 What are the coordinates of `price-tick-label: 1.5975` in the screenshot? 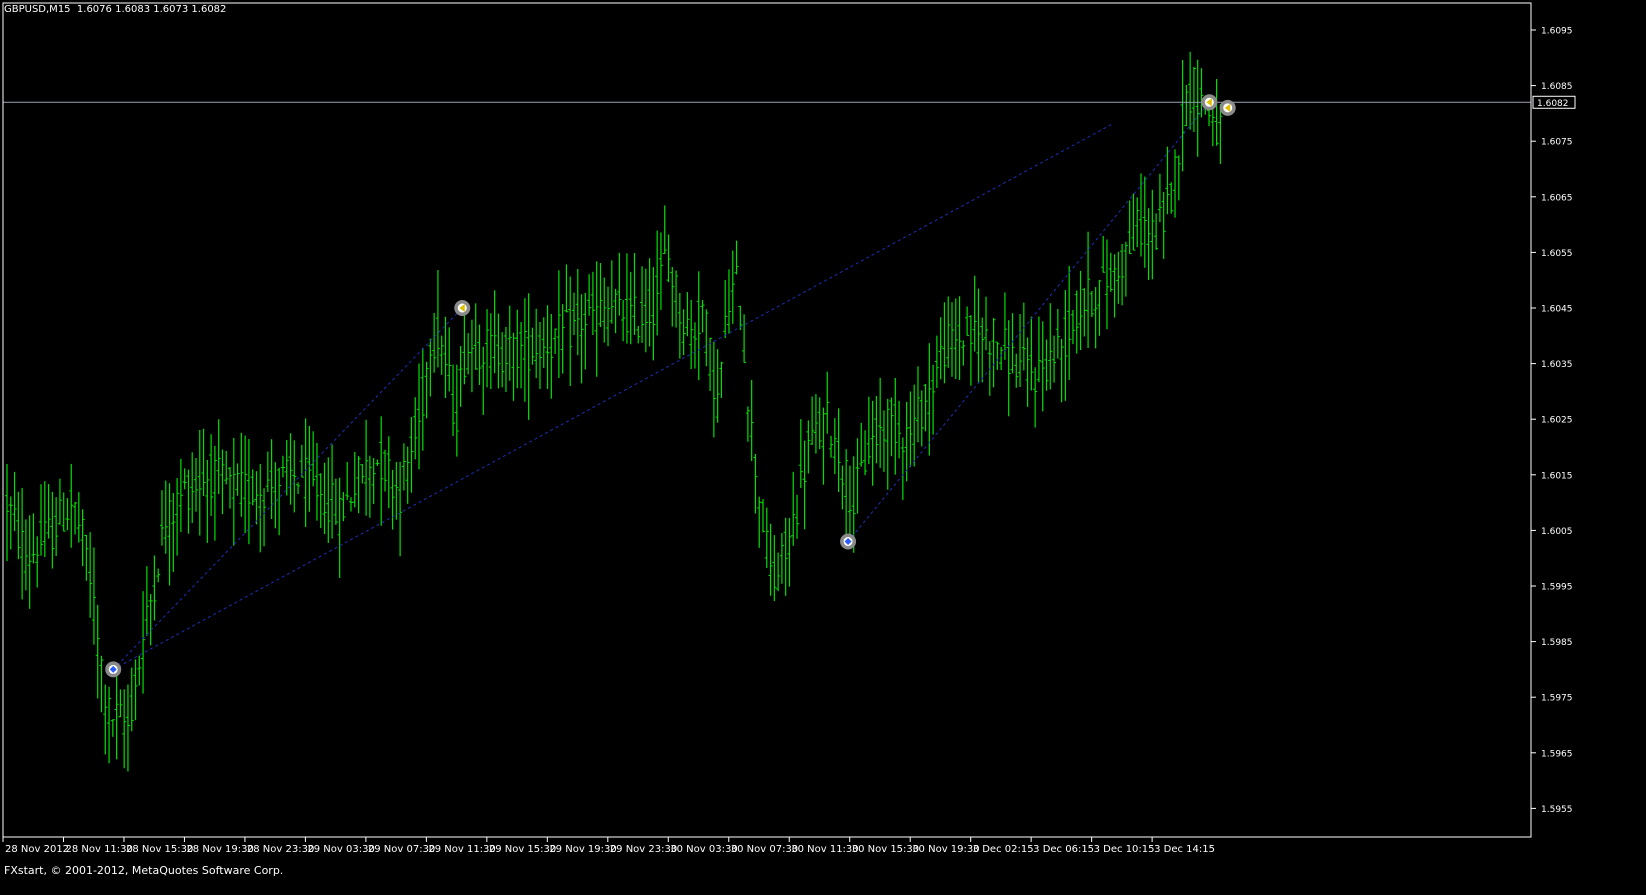 It's located at (1557, 699).